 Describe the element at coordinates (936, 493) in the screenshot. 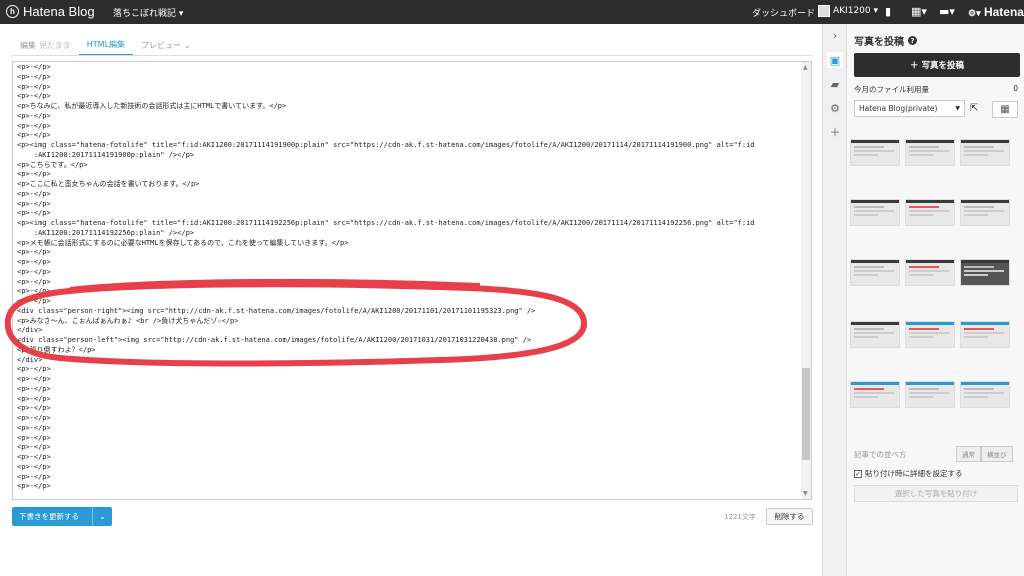

I see `paste-selected-button: 選択した写真を貼り付け` at that location.